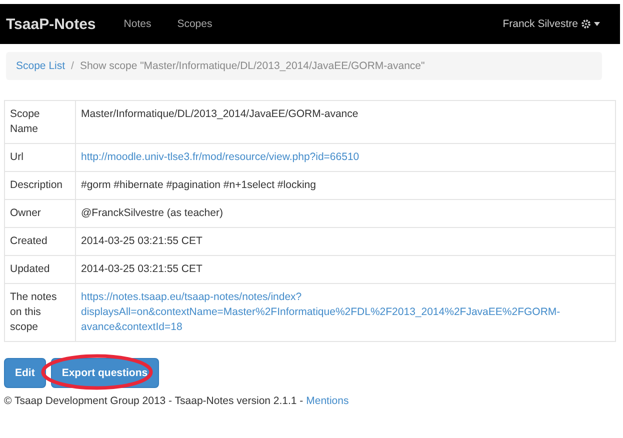 Image resolution: width=623 pixels, height=438 pixels. I want to click on field-label: The notes on this scope, so click(40, 313).